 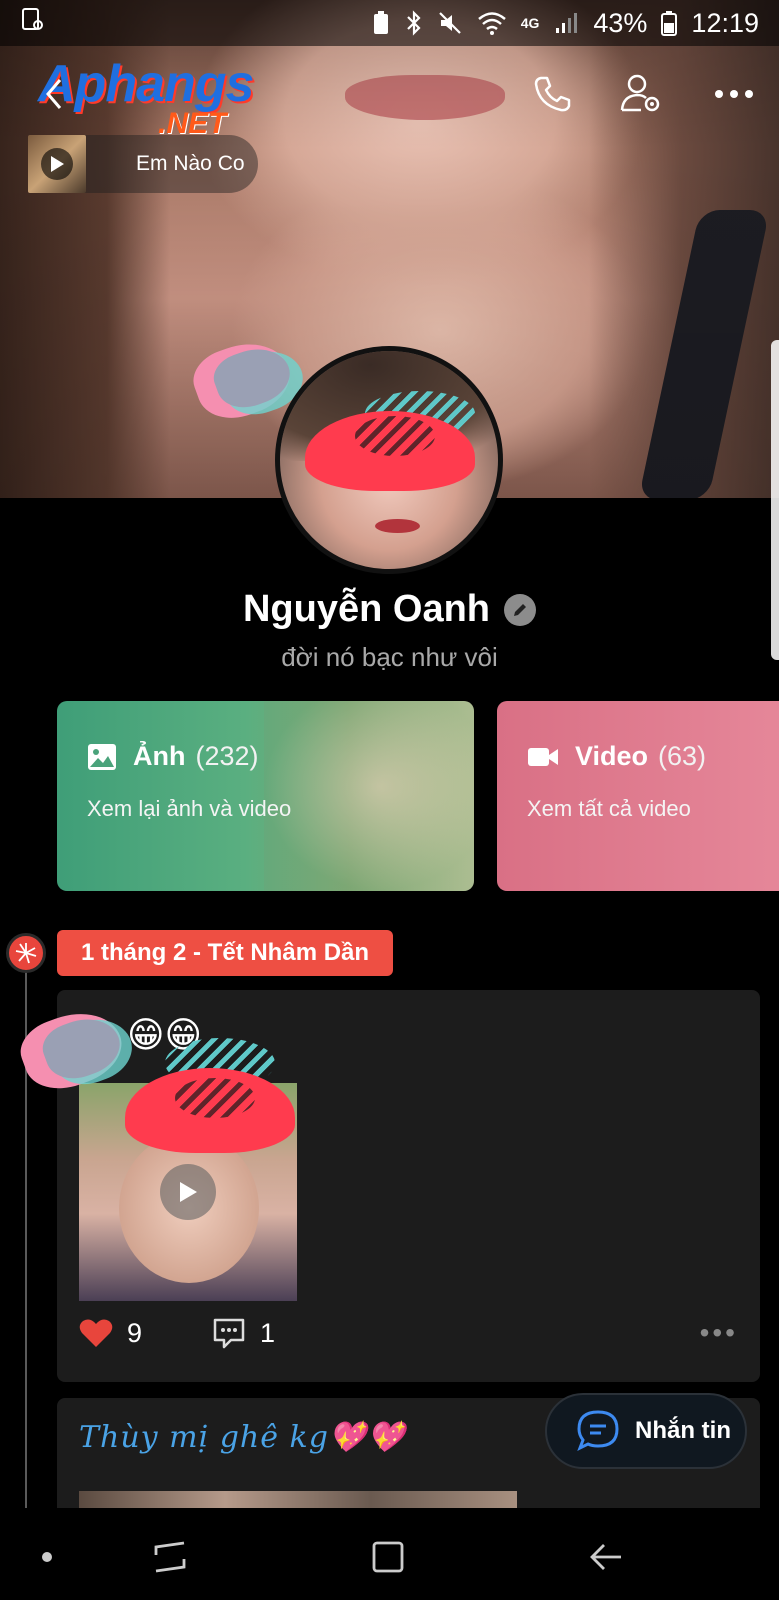 I want to click on videos-subtitle: Xem tất cả video, so click(x=609, y=808).